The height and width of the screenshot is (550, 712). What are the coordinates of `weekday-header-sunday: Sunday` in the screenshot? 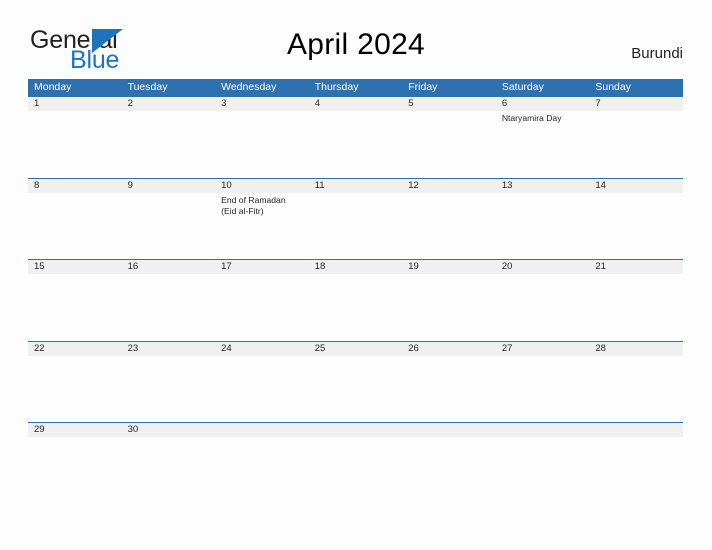 It's located at (613, 87).